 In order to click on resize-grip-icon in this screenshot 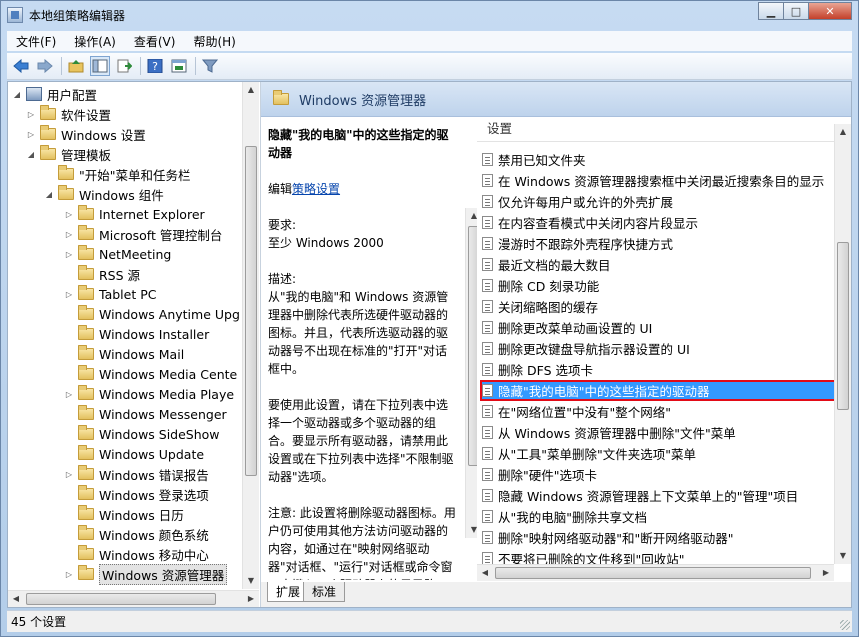, I will do `click(845, 625)`.